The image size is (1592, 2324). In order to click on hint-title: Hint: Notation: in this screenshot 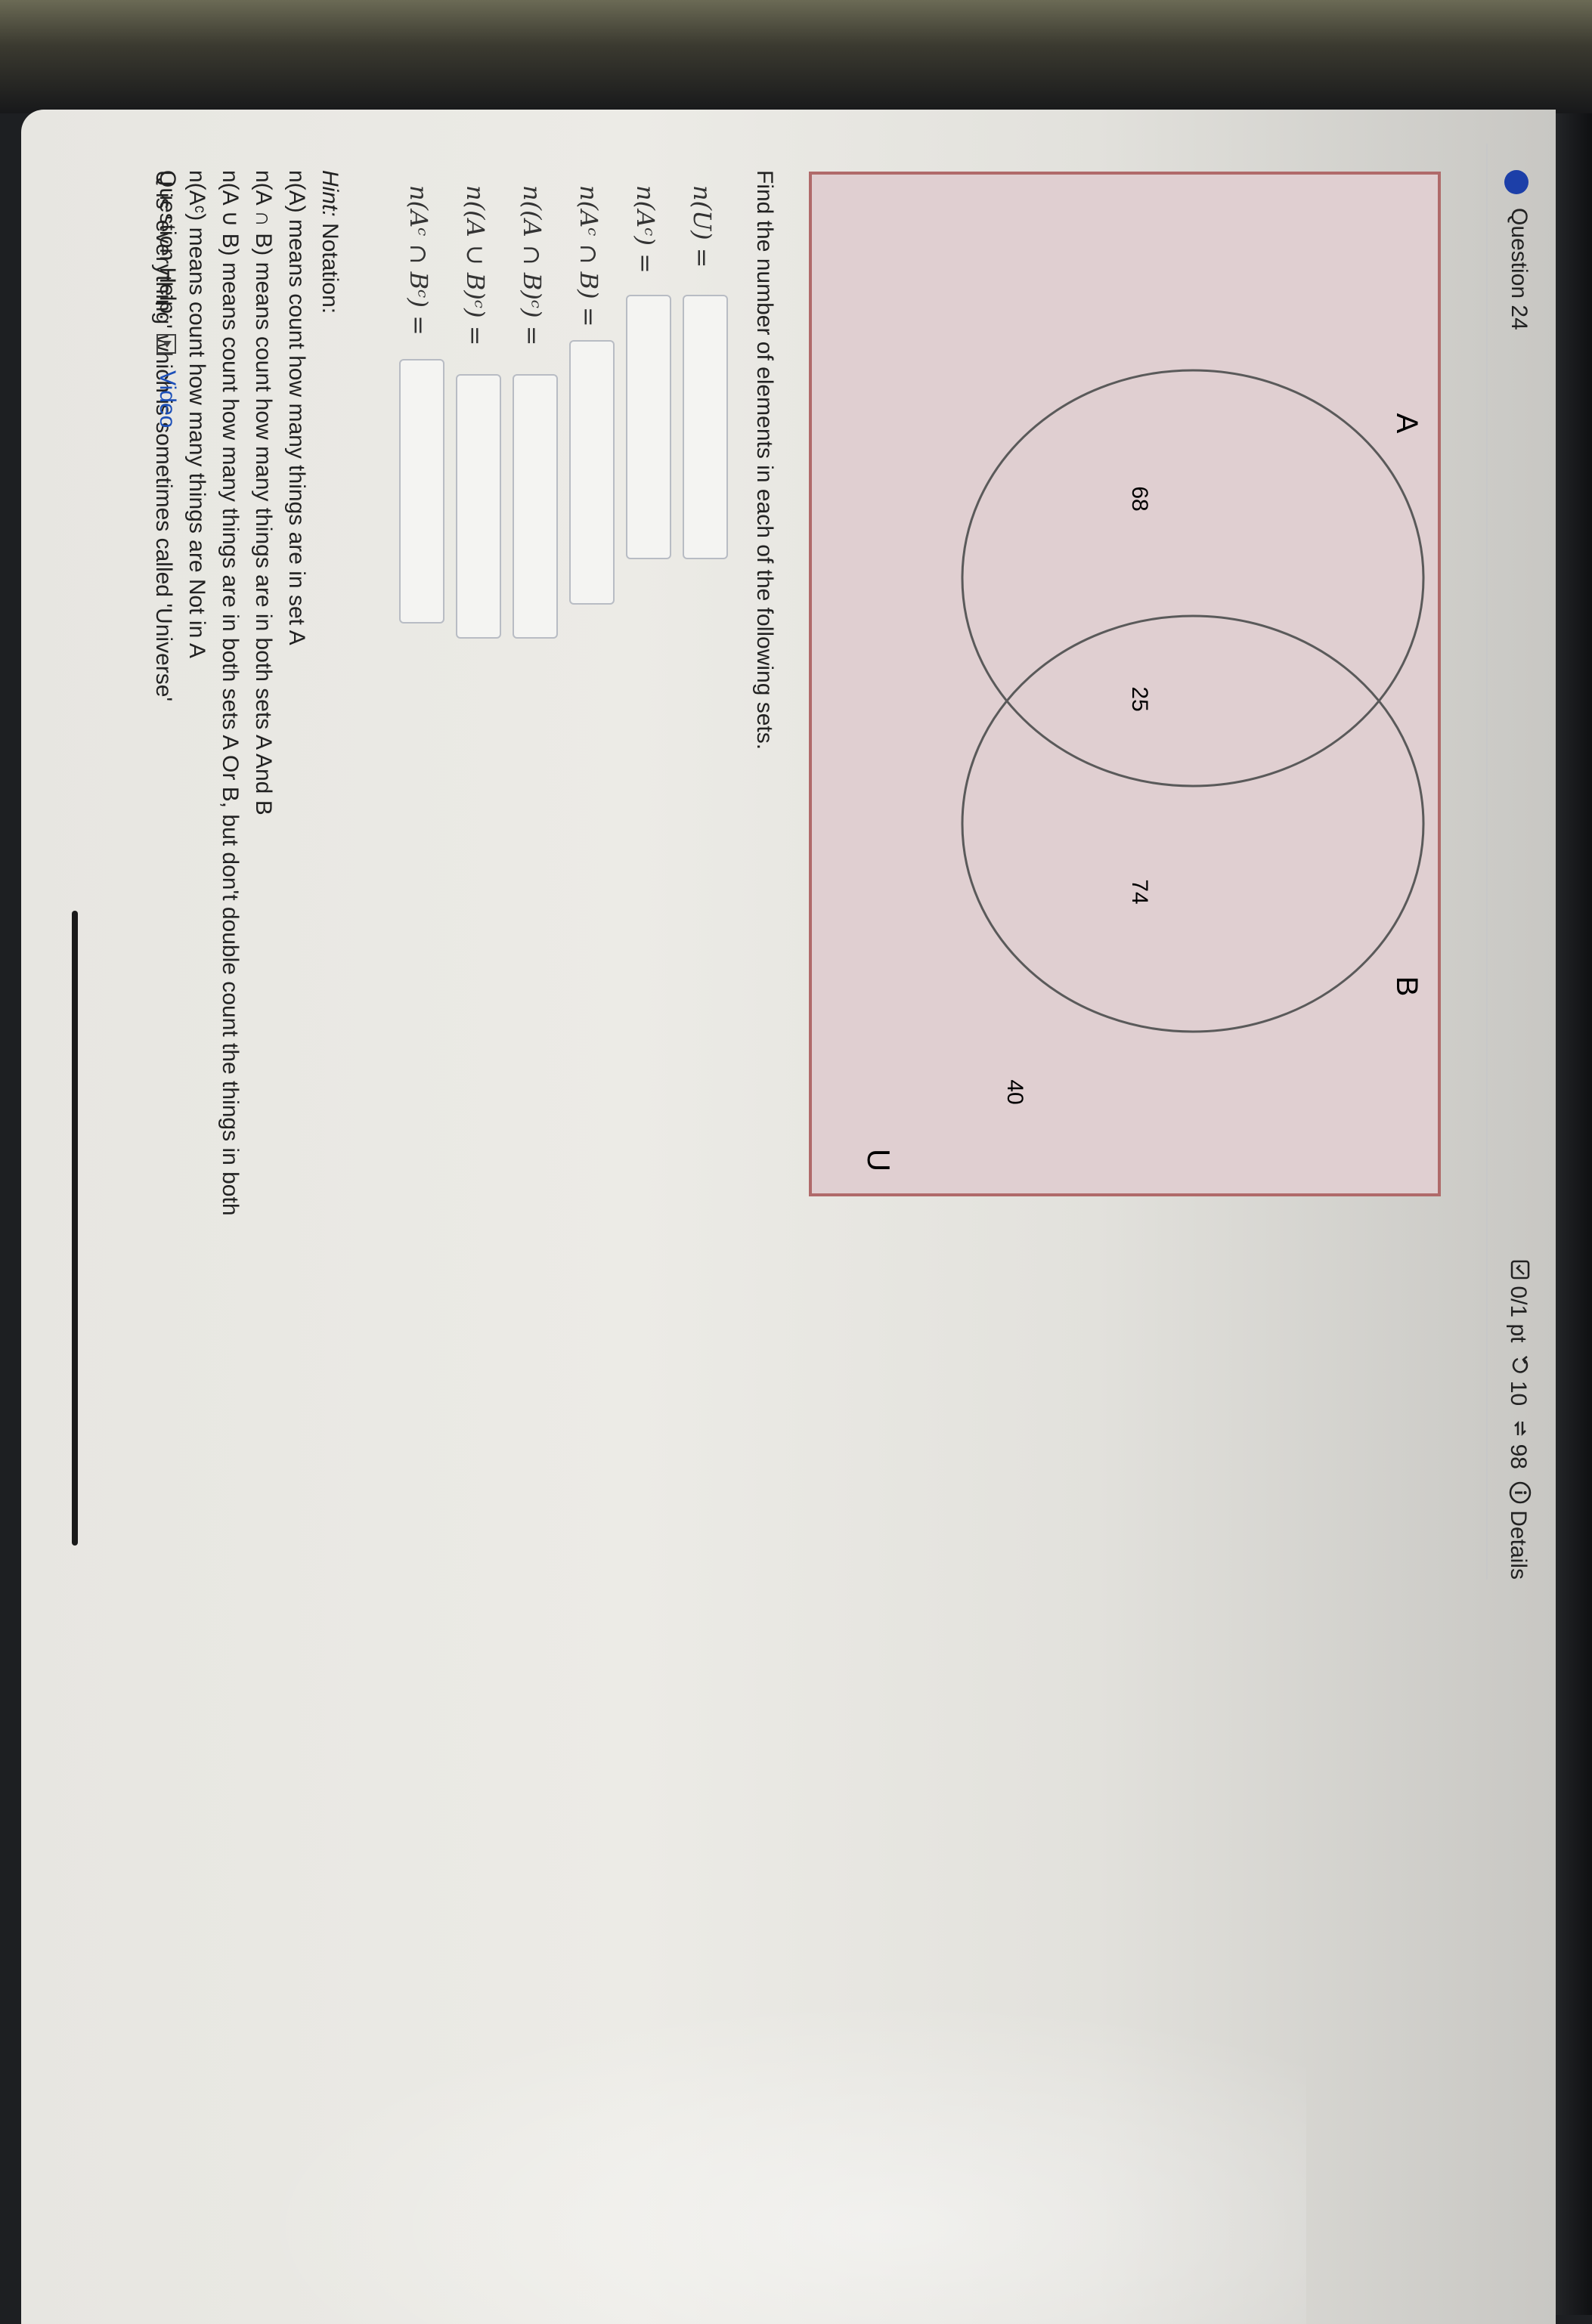, I will do `click(329, 242)`.